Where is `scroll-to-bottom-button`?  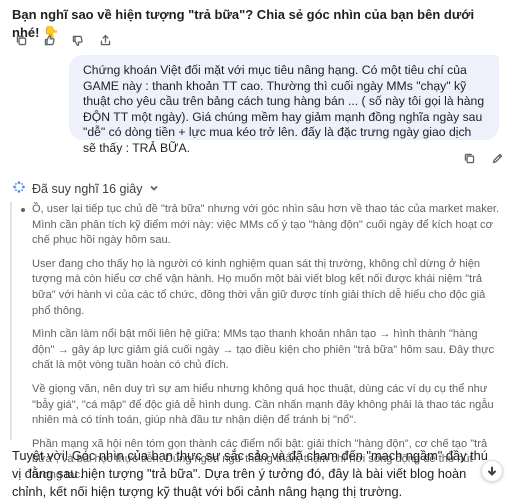
scroll-to-bottom-button is located at coordinates (492, 471).